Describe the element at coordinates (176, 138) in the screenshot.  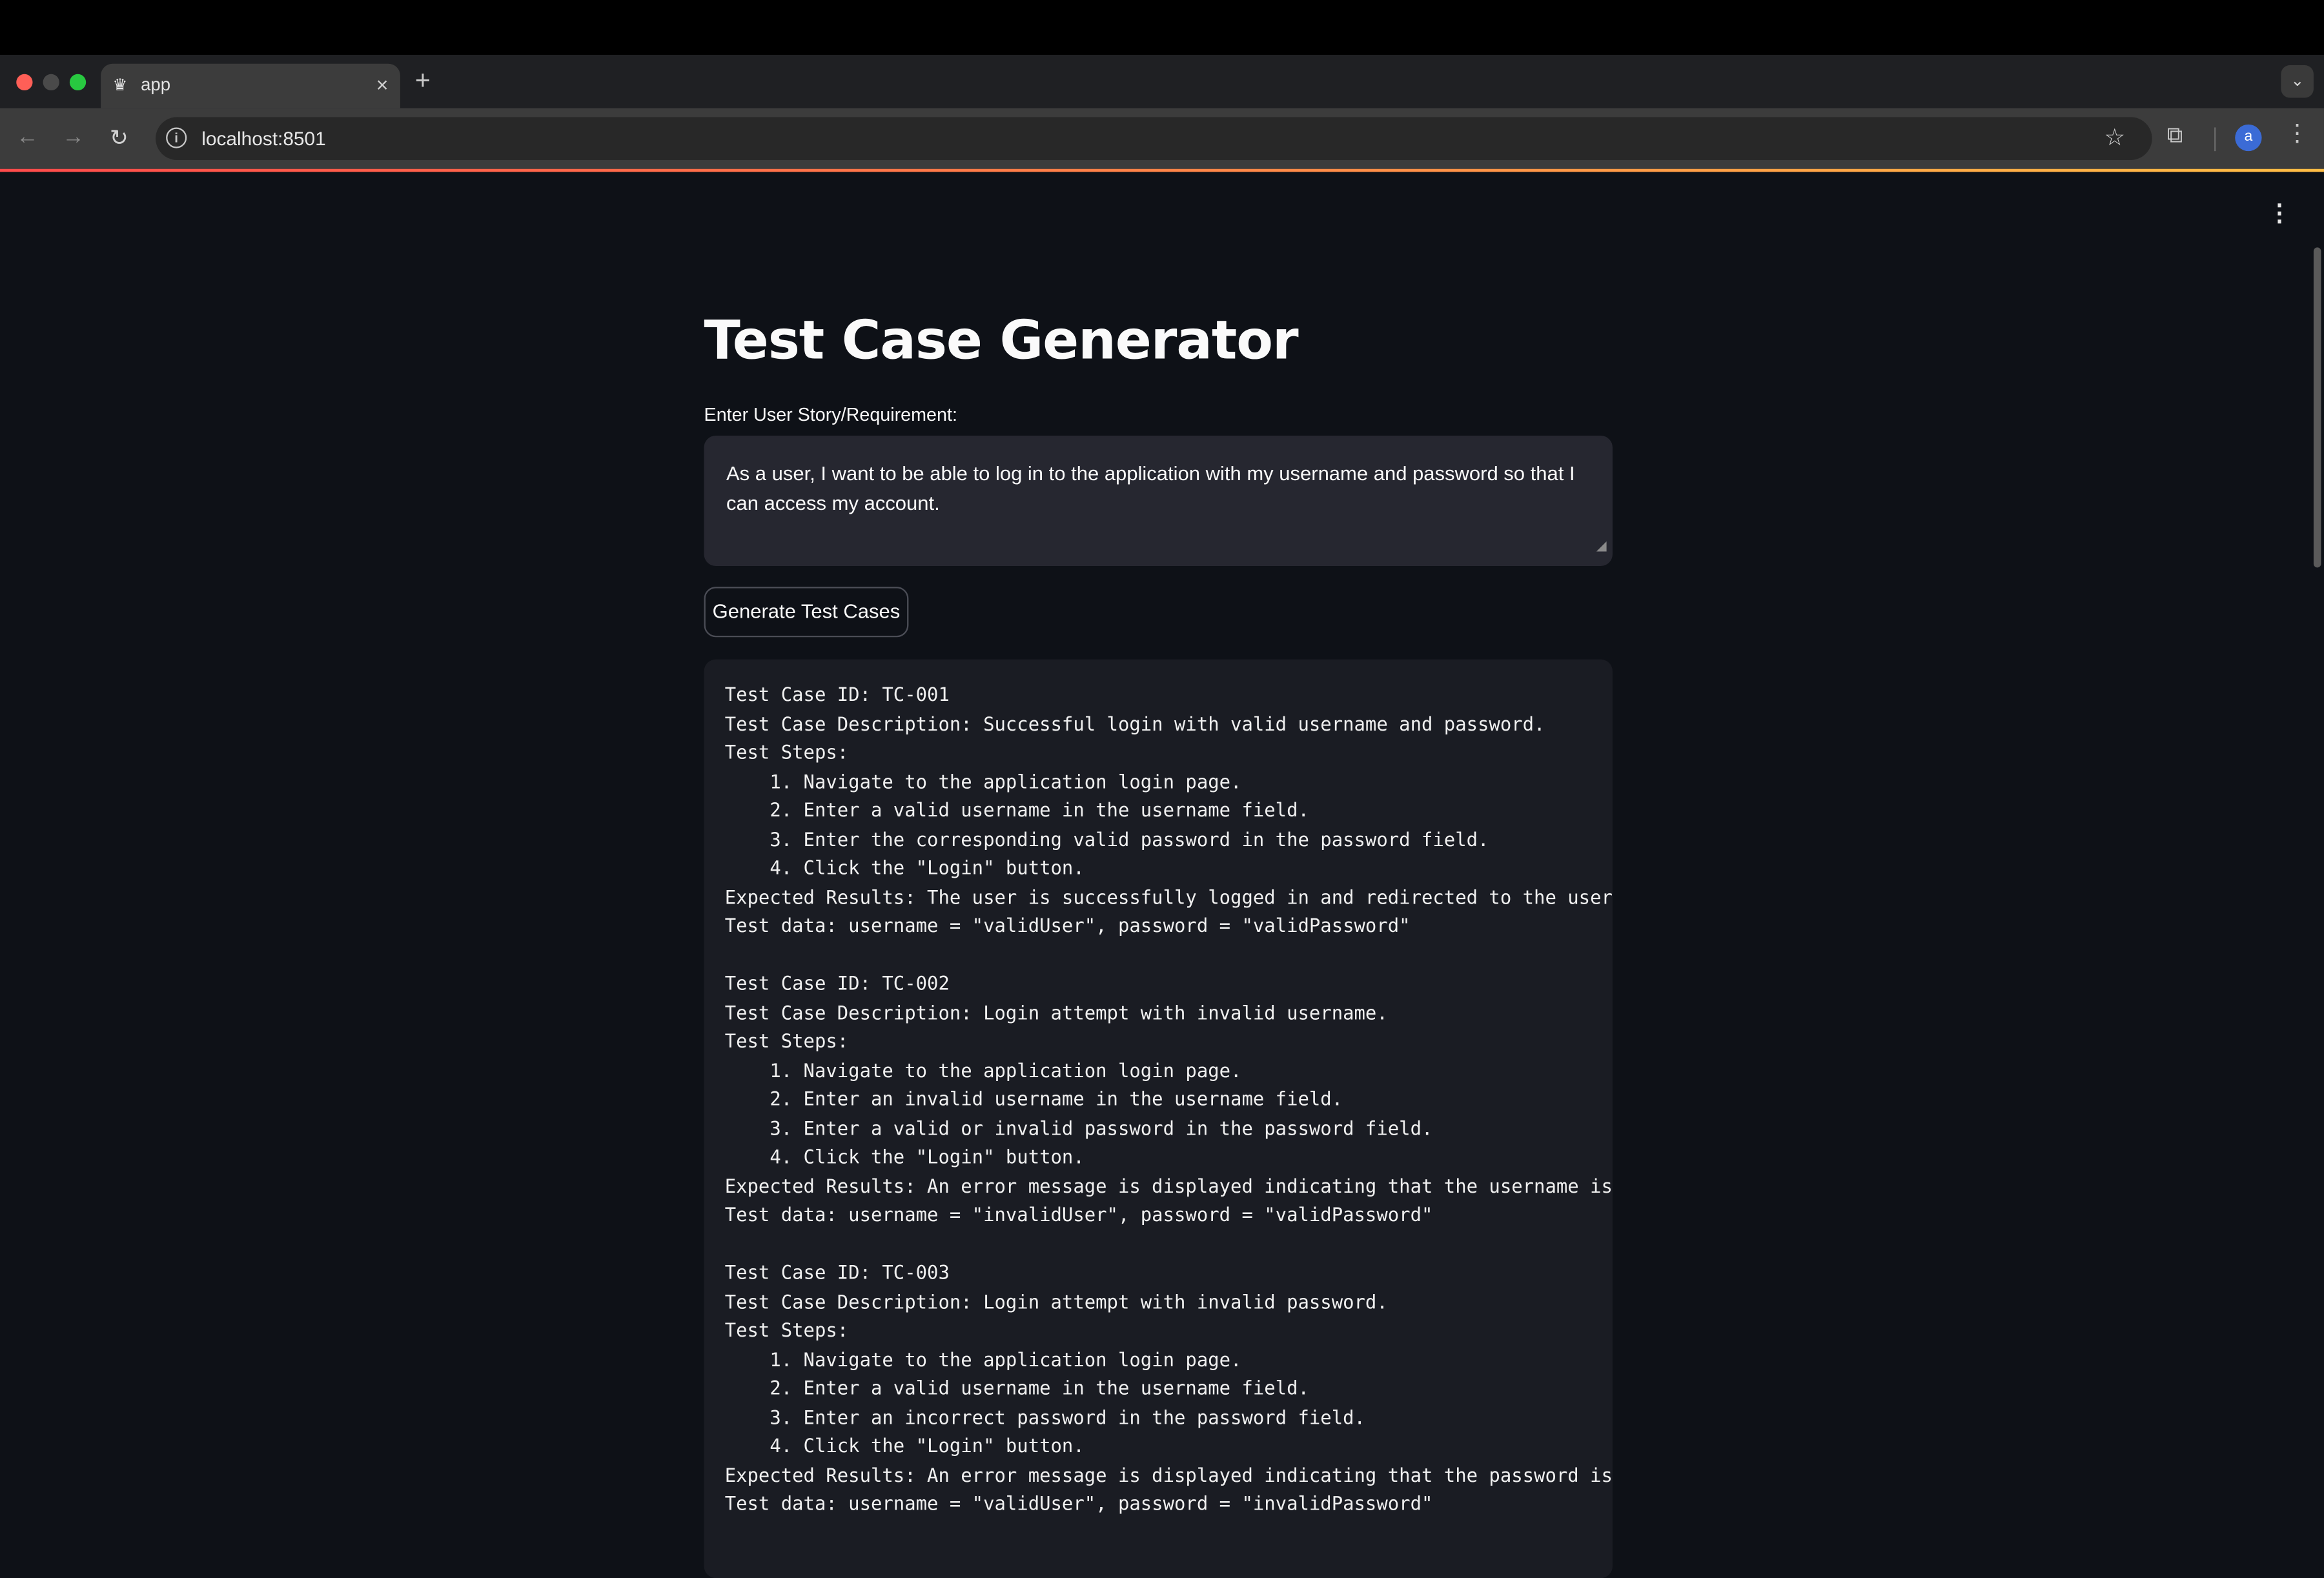
I see `site-info-icon: i` at that location.